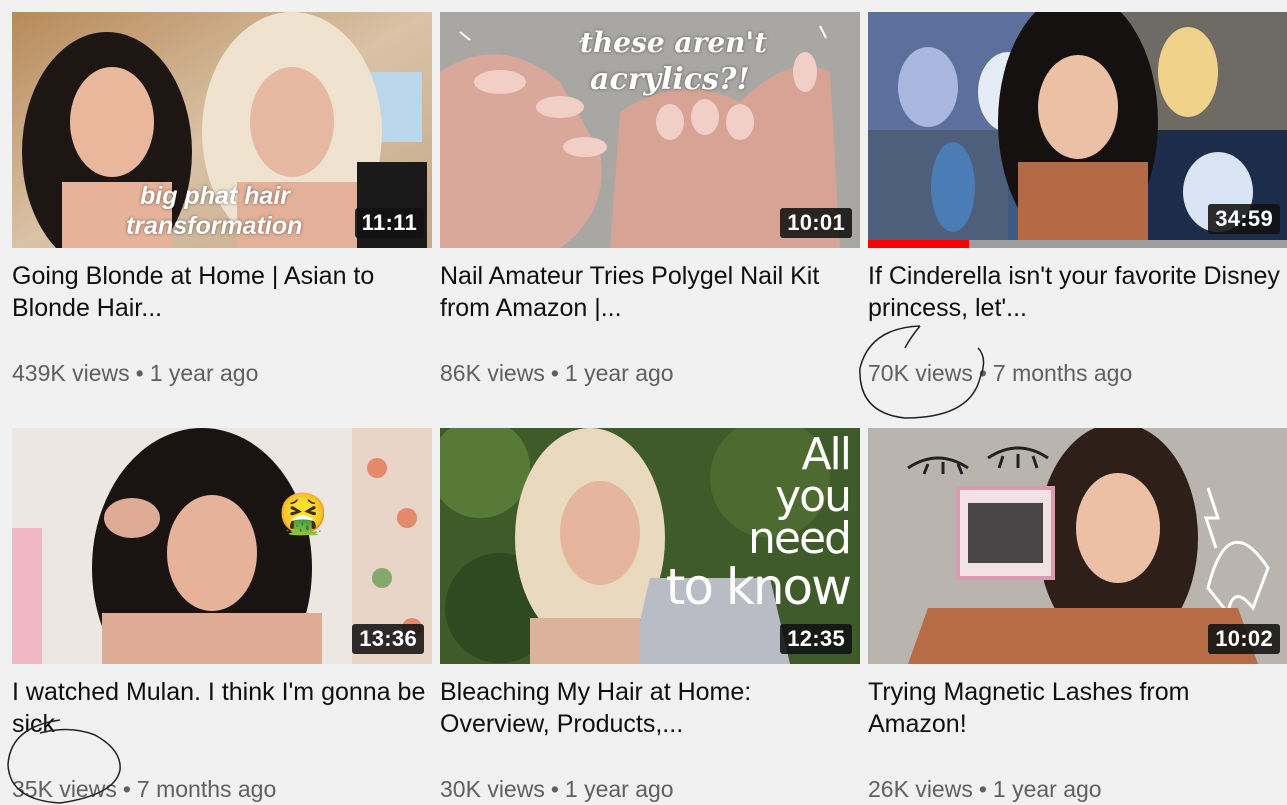 The image size is (1287, 805). I want to click on thumbnail-caption: need, so click(800, 538).